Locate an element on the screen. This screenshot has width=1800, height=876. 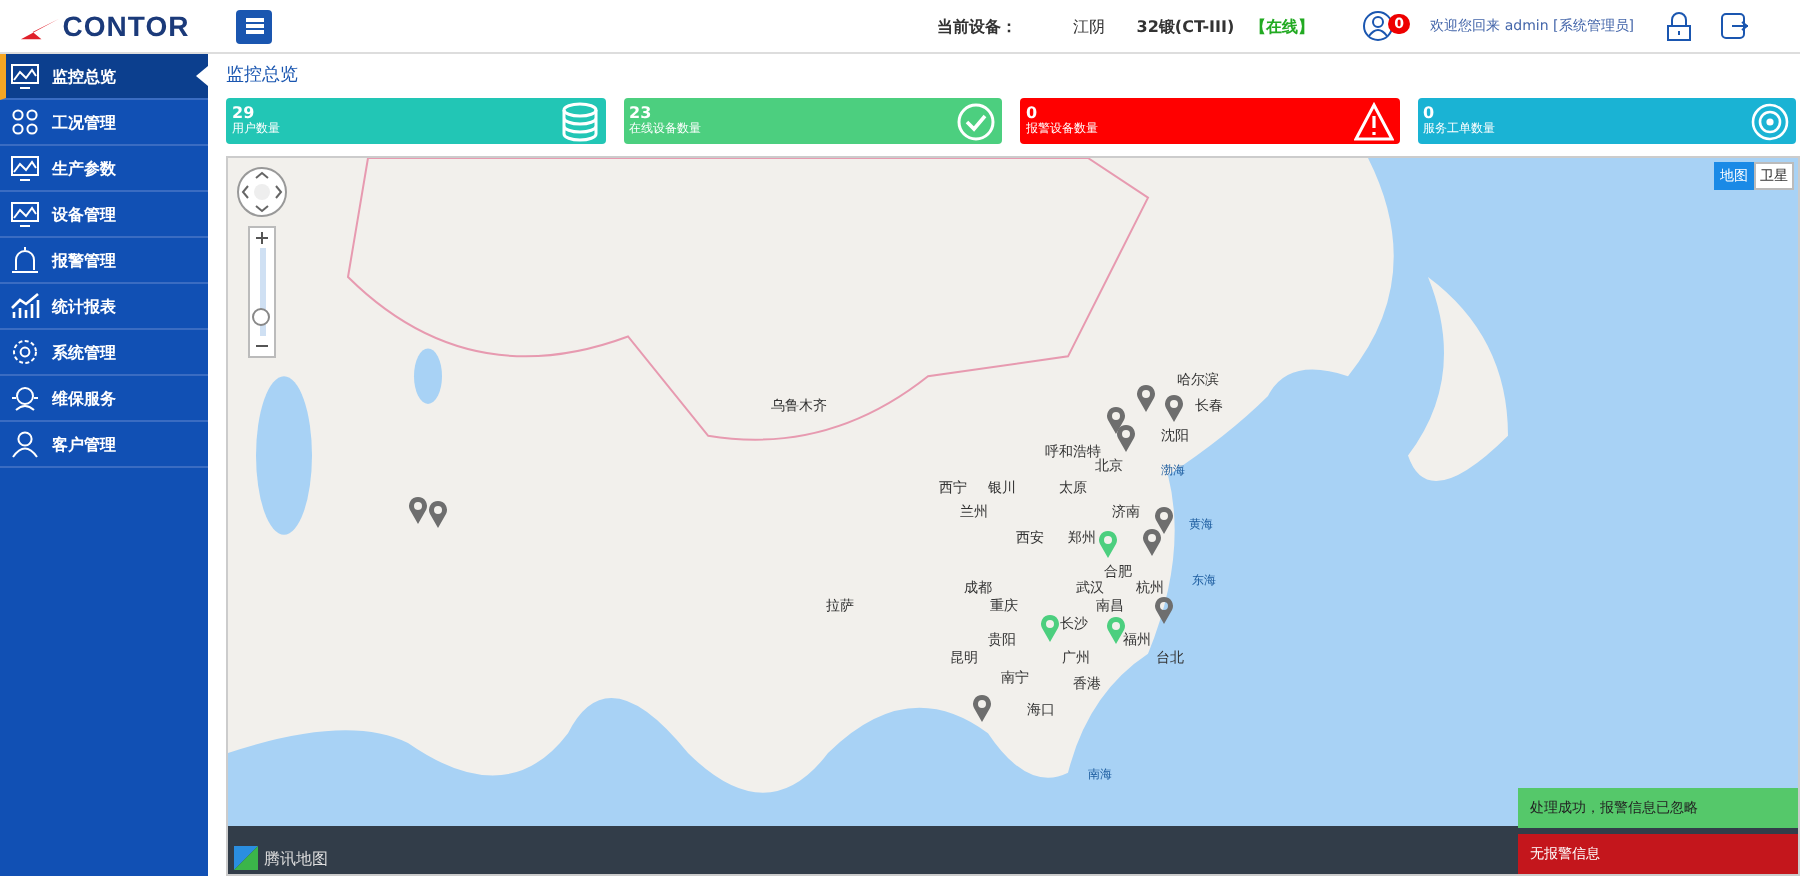
logo-text: CONTOR is located at coordinates (126, 26).